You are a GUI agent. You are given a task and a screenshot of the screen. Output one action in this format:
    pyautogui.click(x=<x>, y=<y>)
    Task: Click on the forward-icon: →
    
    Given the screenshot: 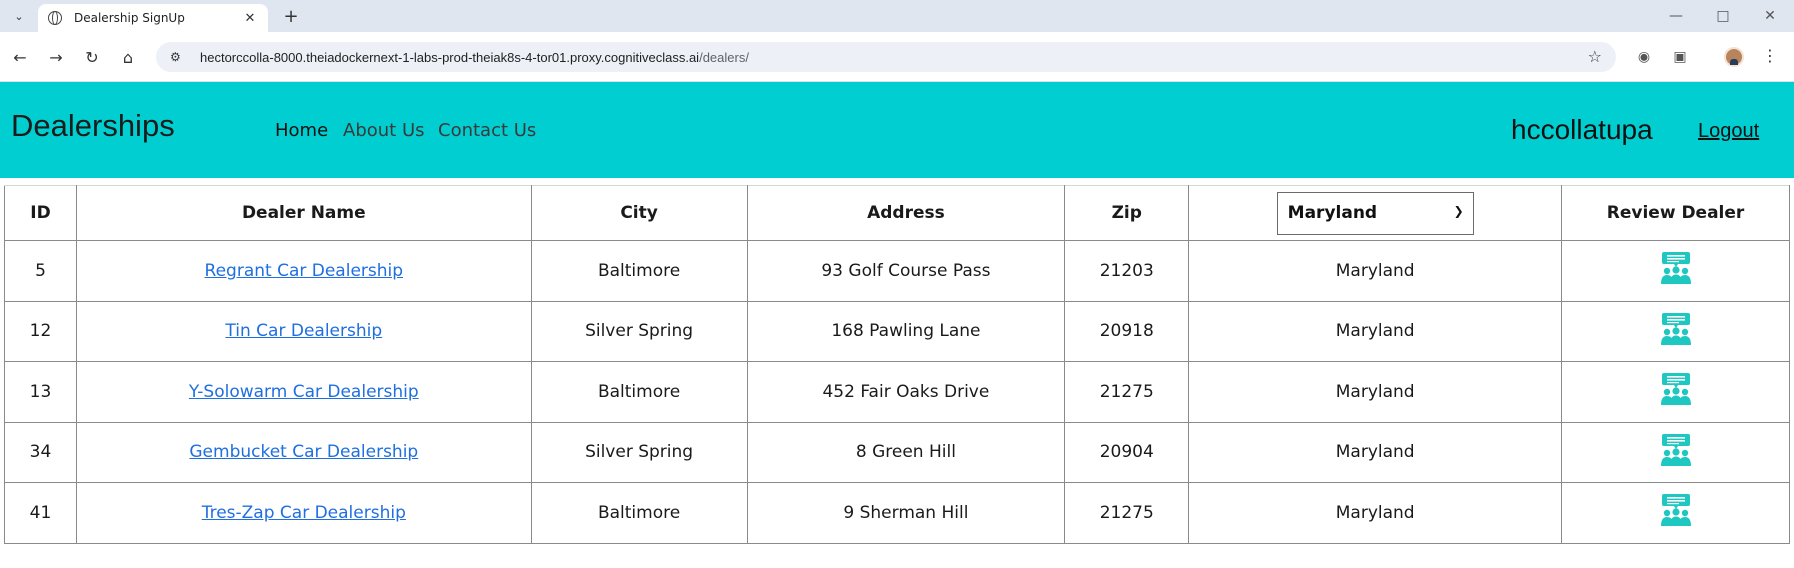 What is the action you would take?
    pyautogui.click(x=56, y=57)
    